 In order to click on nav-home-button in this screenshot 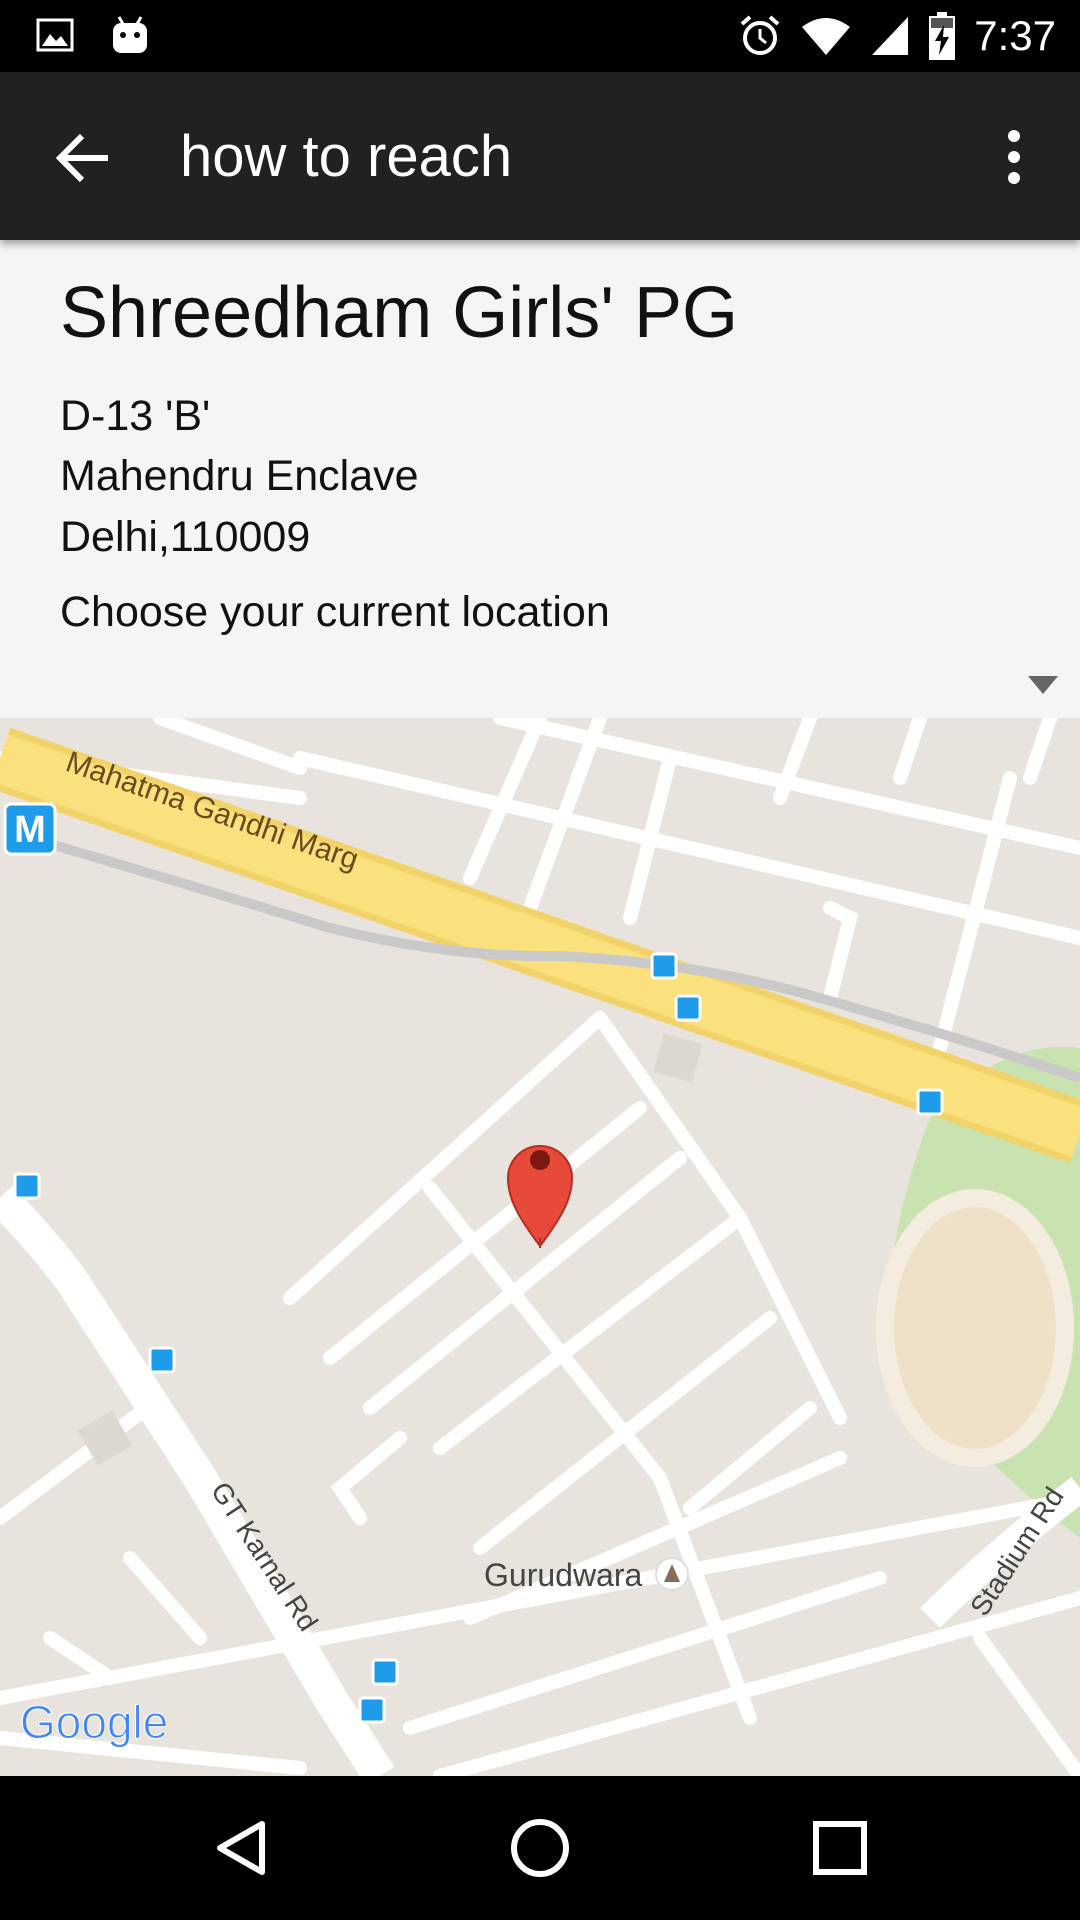, I will do `click(540, 1848)`.